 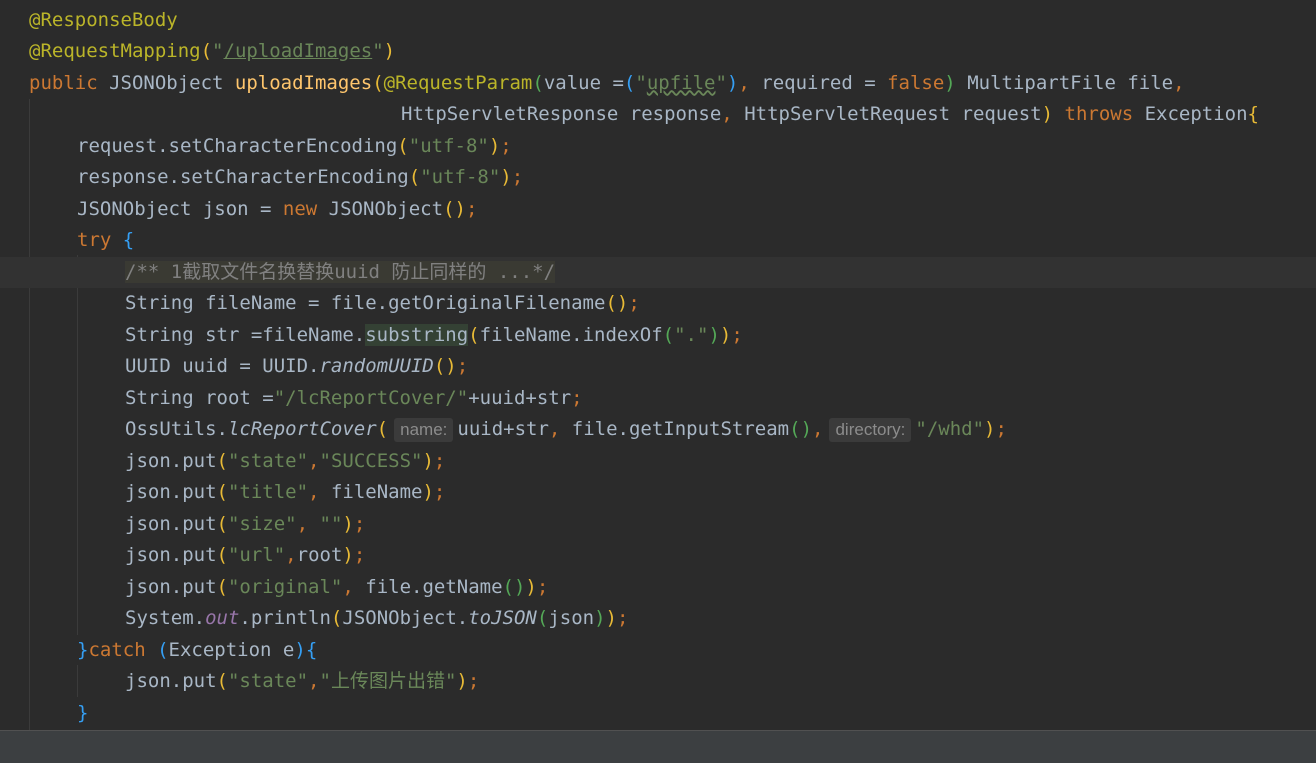 What do you see at coordinates (388, 681) in the screenshot?
I see `code-token: "上传图片出错"` at bounding box center [388, 681].